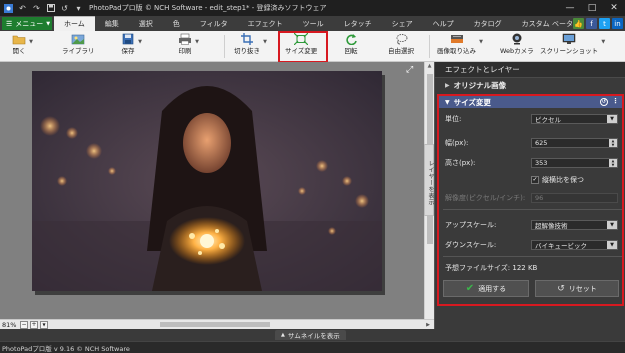 The height and width of the screenshot is (353, 625). What do you see at coordinates (112, 23) in the screenshot?
I see `tab-edit: 編集` at bounding box center [112, 23].